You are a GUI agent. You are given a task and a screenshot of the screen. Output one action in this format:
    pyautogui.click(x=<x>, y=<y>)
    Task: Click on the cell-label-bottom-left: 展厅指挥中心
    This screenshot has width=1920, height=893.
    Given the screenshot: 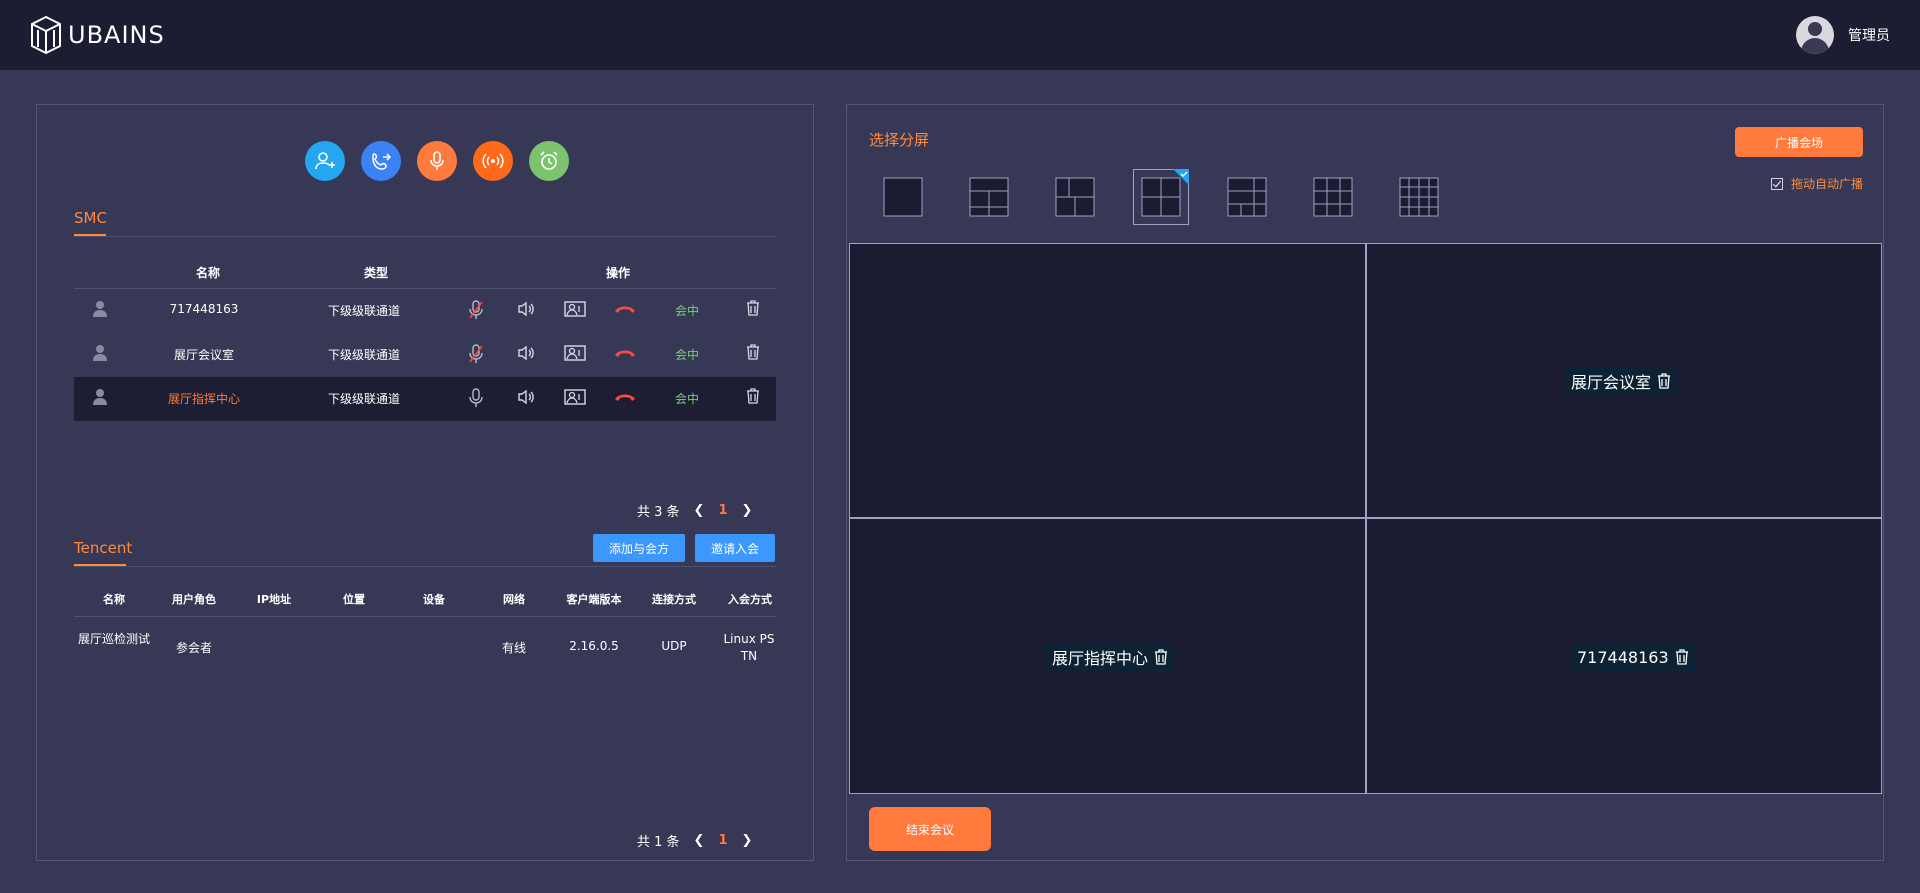 What is the action you would take?
    pyautogui.click(x=1110, y=657)
    